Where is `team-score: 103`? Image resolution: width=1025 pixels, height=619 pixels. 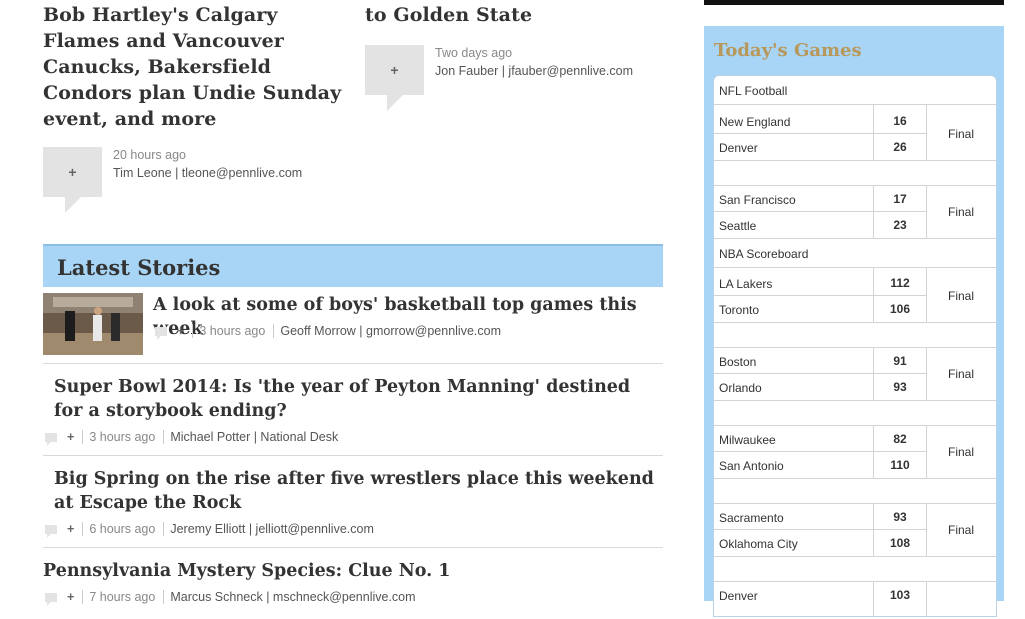
team-score: 103 is located at coordinates (900, 595).